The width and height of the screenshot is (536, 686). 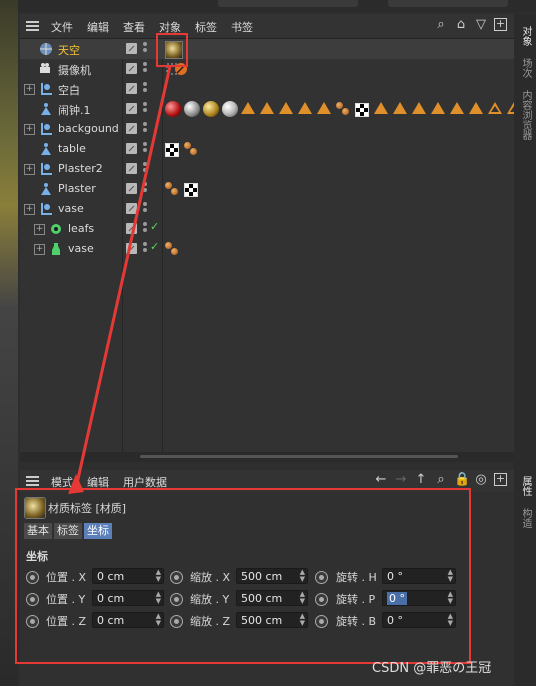 I want to click on annotation-arrow, so click(x=120, y=279).